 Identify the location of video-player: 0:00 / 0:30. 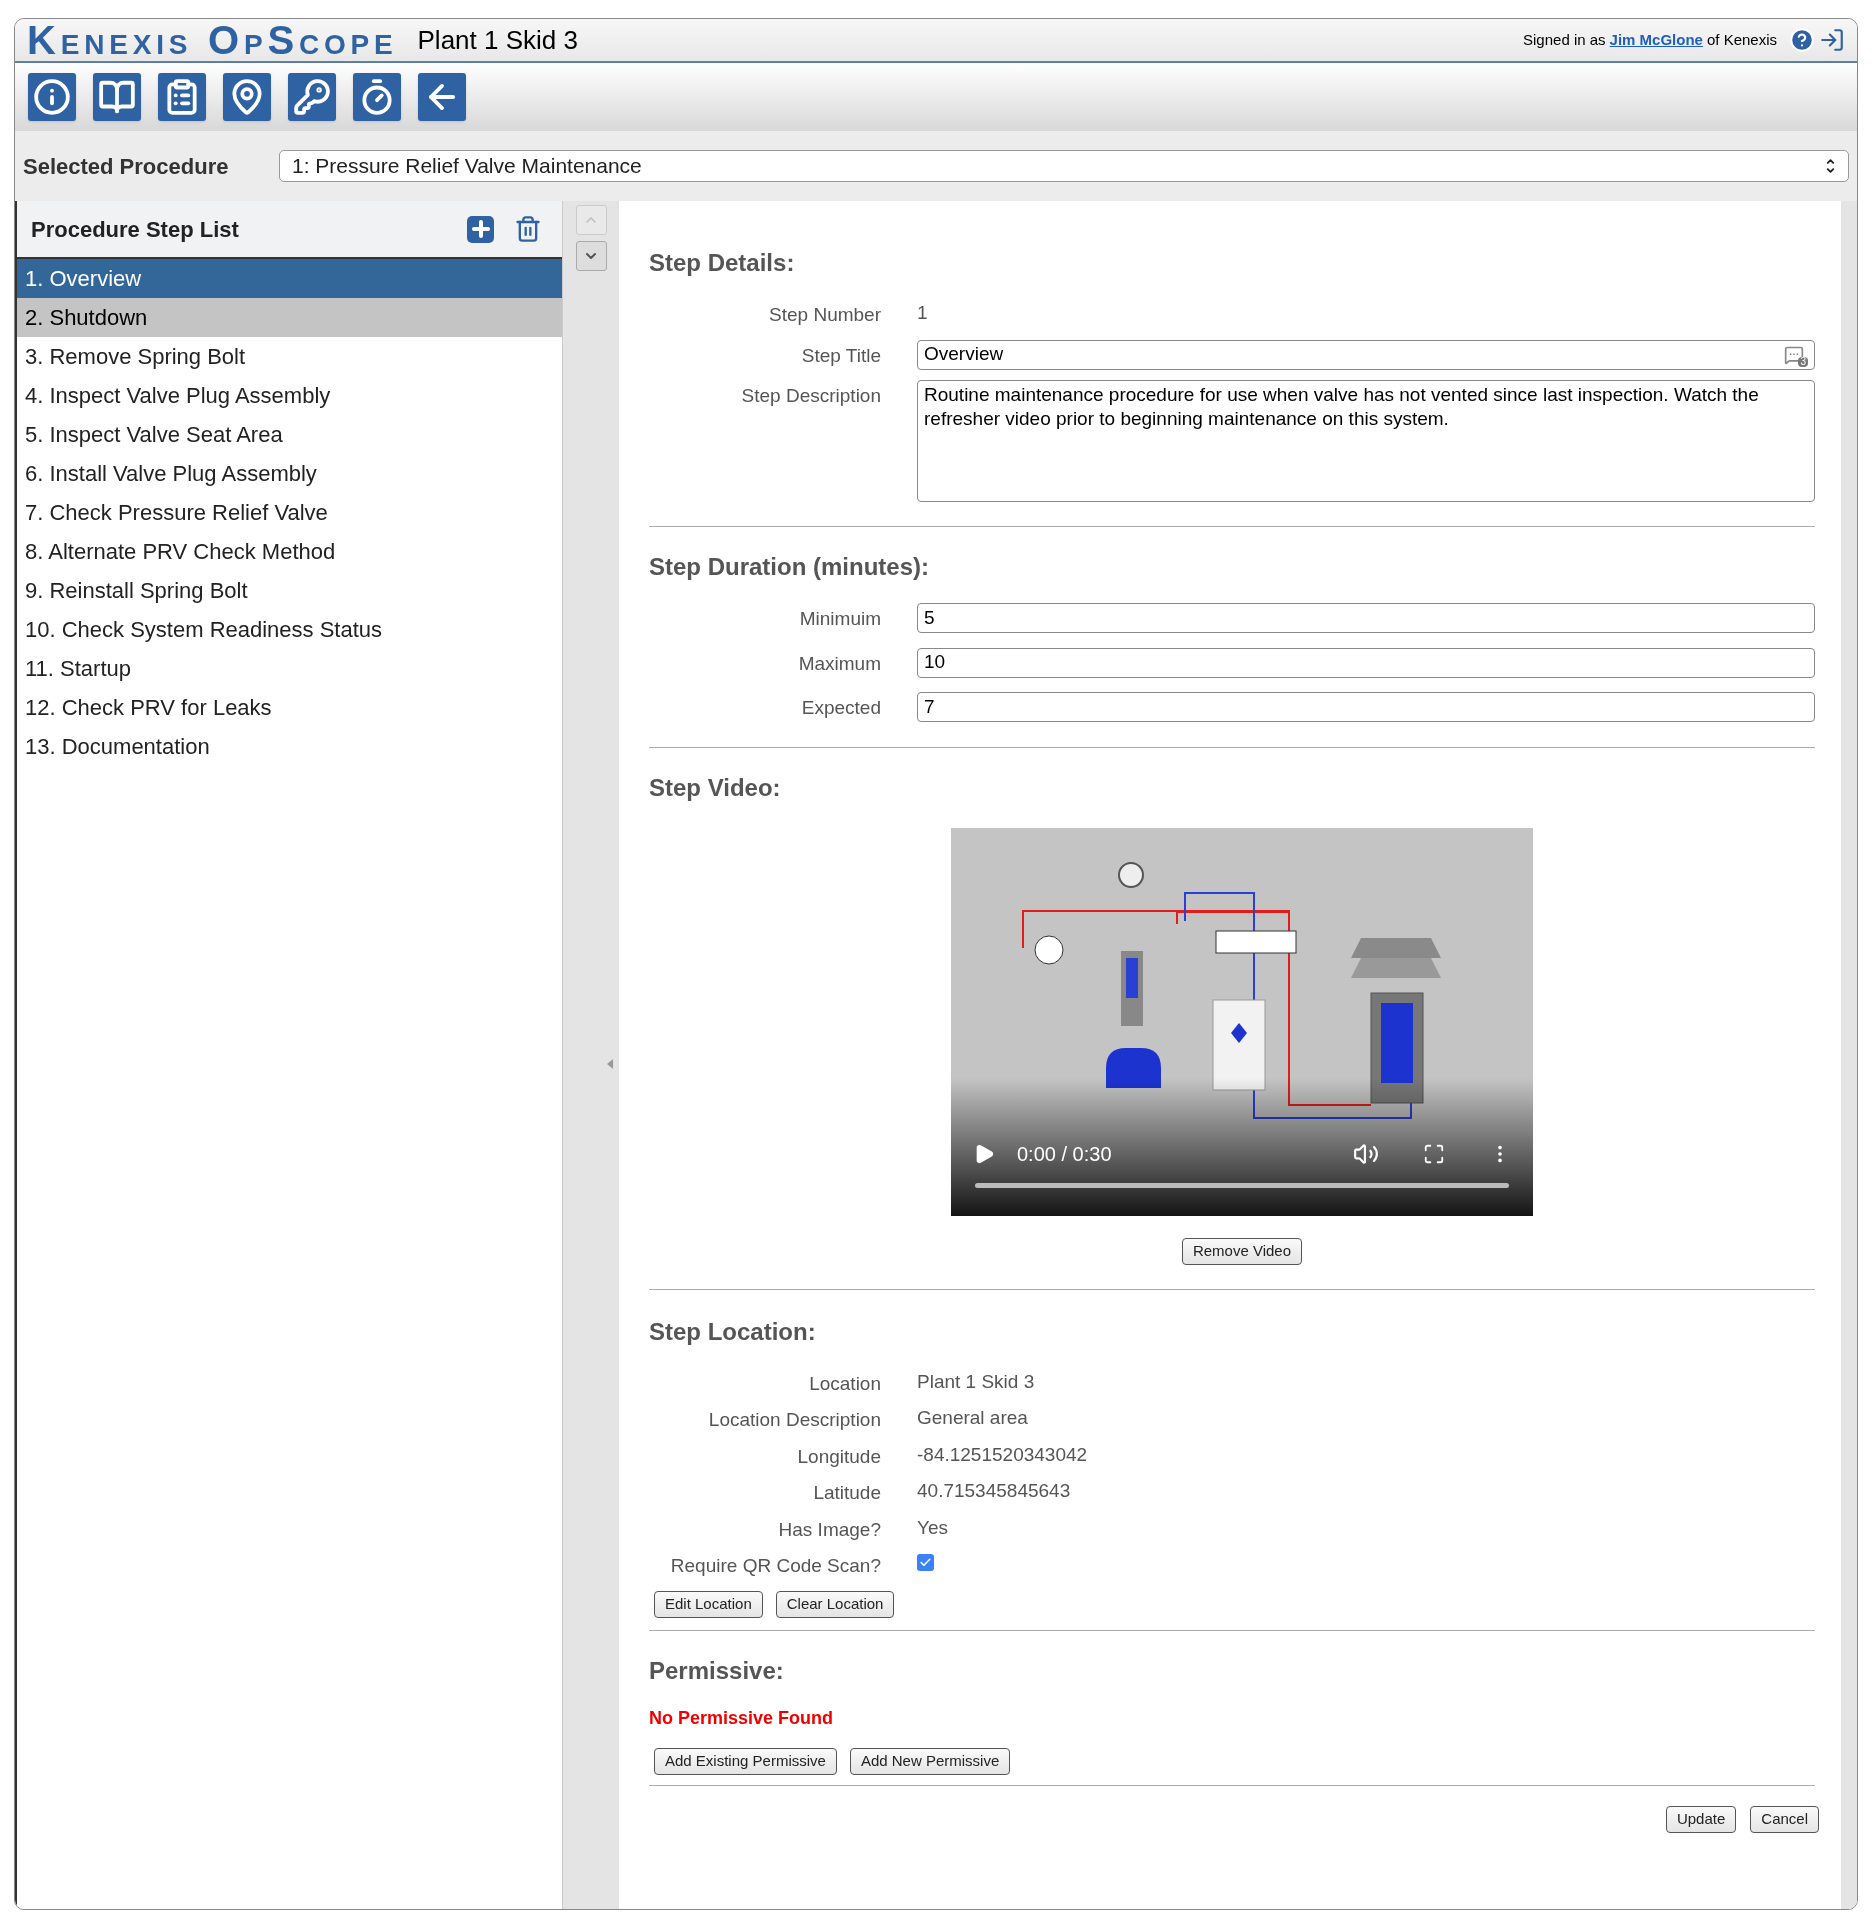
(1242, 1021).